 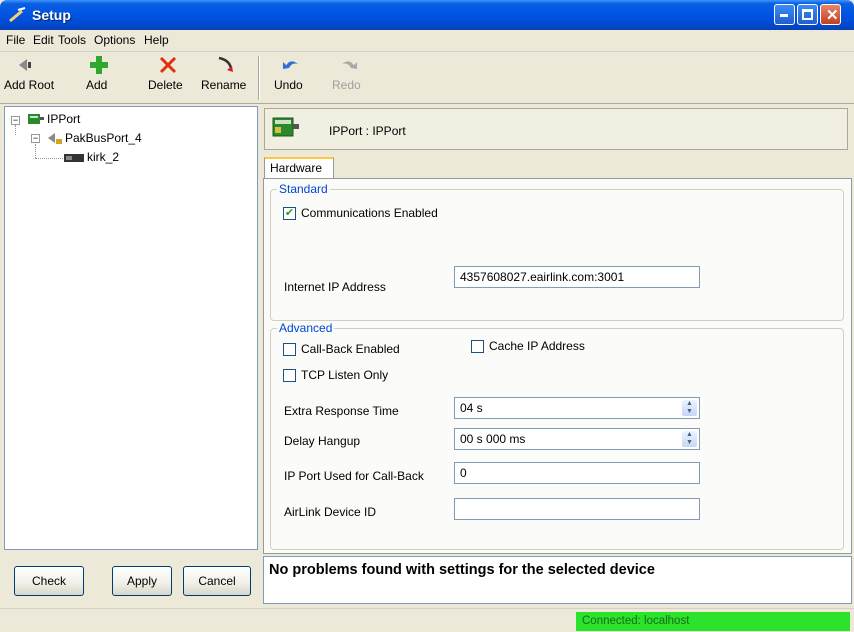 What do you see at coordinates (577, 509) in the screenshot?
I see `airlink-device-id-input` at bounding box center [577, 509].